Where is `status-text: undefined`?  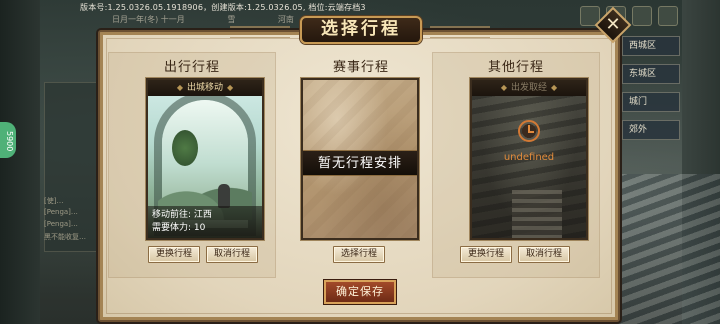 status-text: undefined is located at coordinates (529, 157).